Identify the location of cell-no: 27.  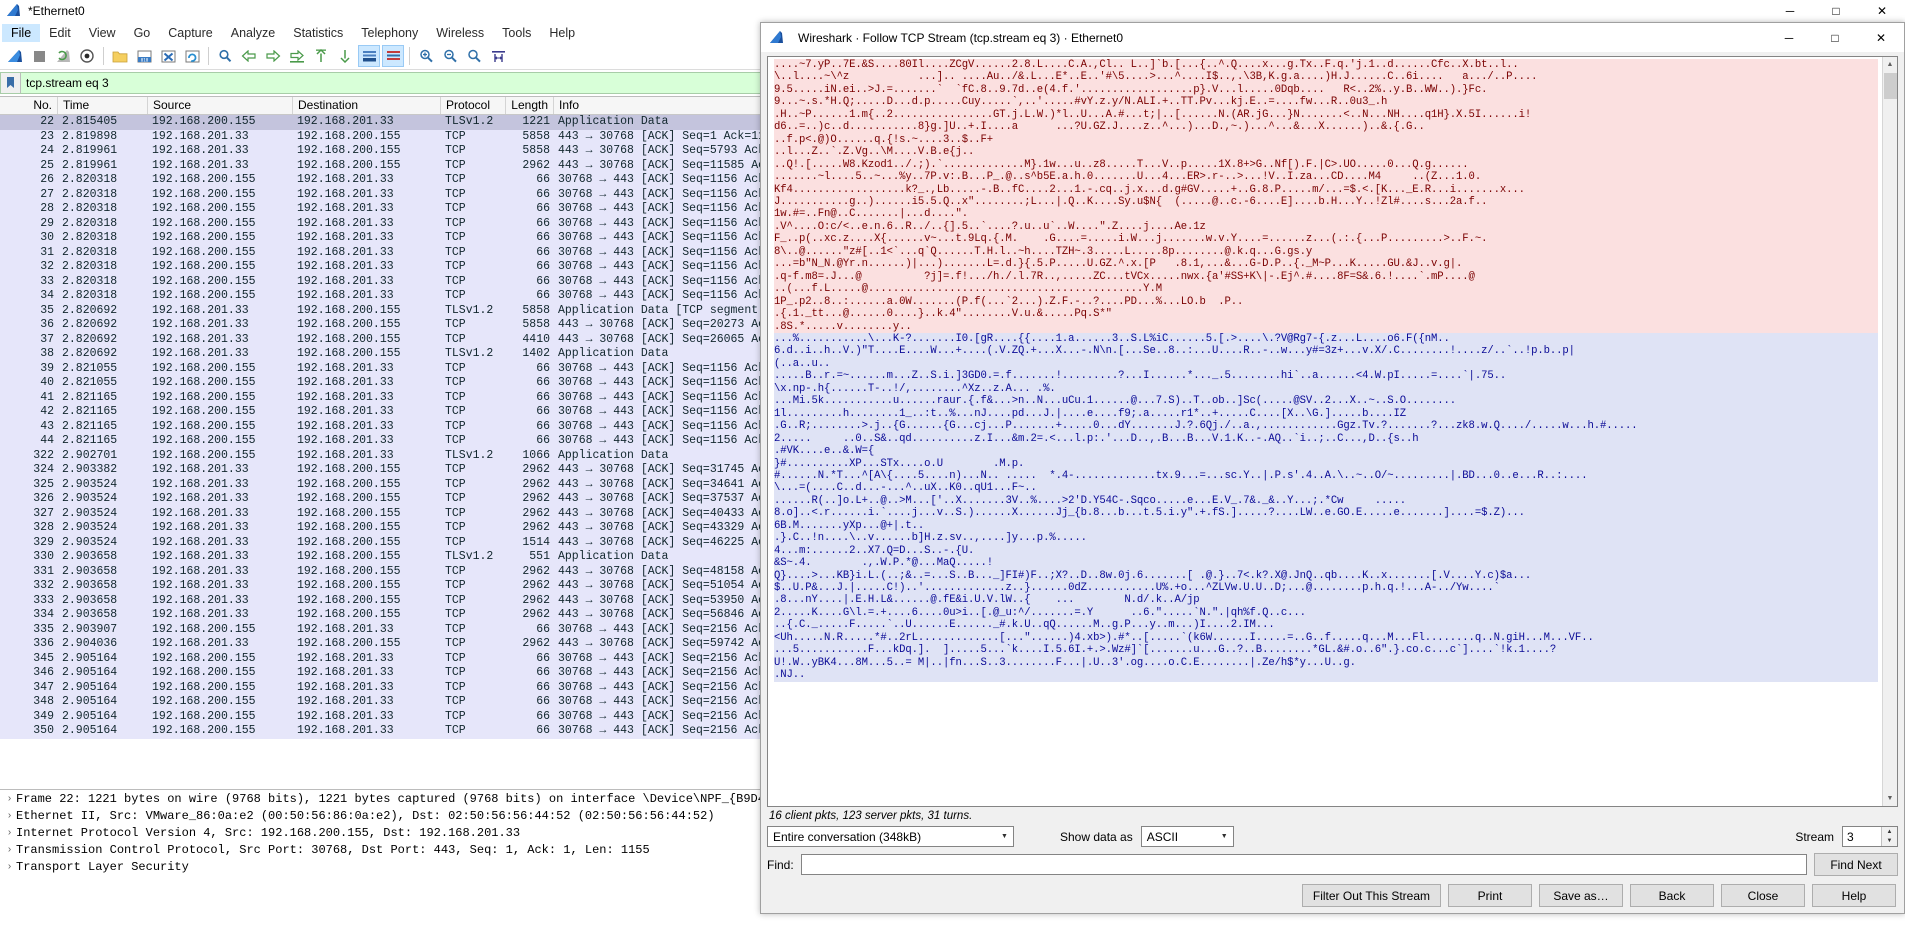
(47, 194).